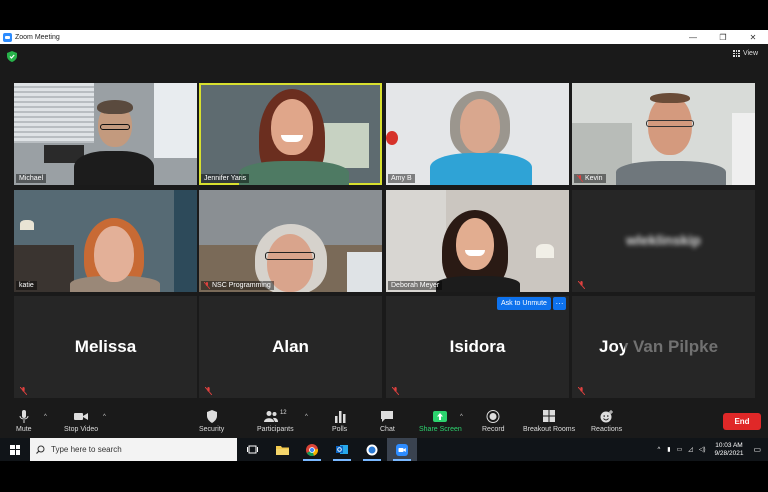 This screenshot has height=492, width=768. I want to click on file-explorer-button, so click(282, 449).